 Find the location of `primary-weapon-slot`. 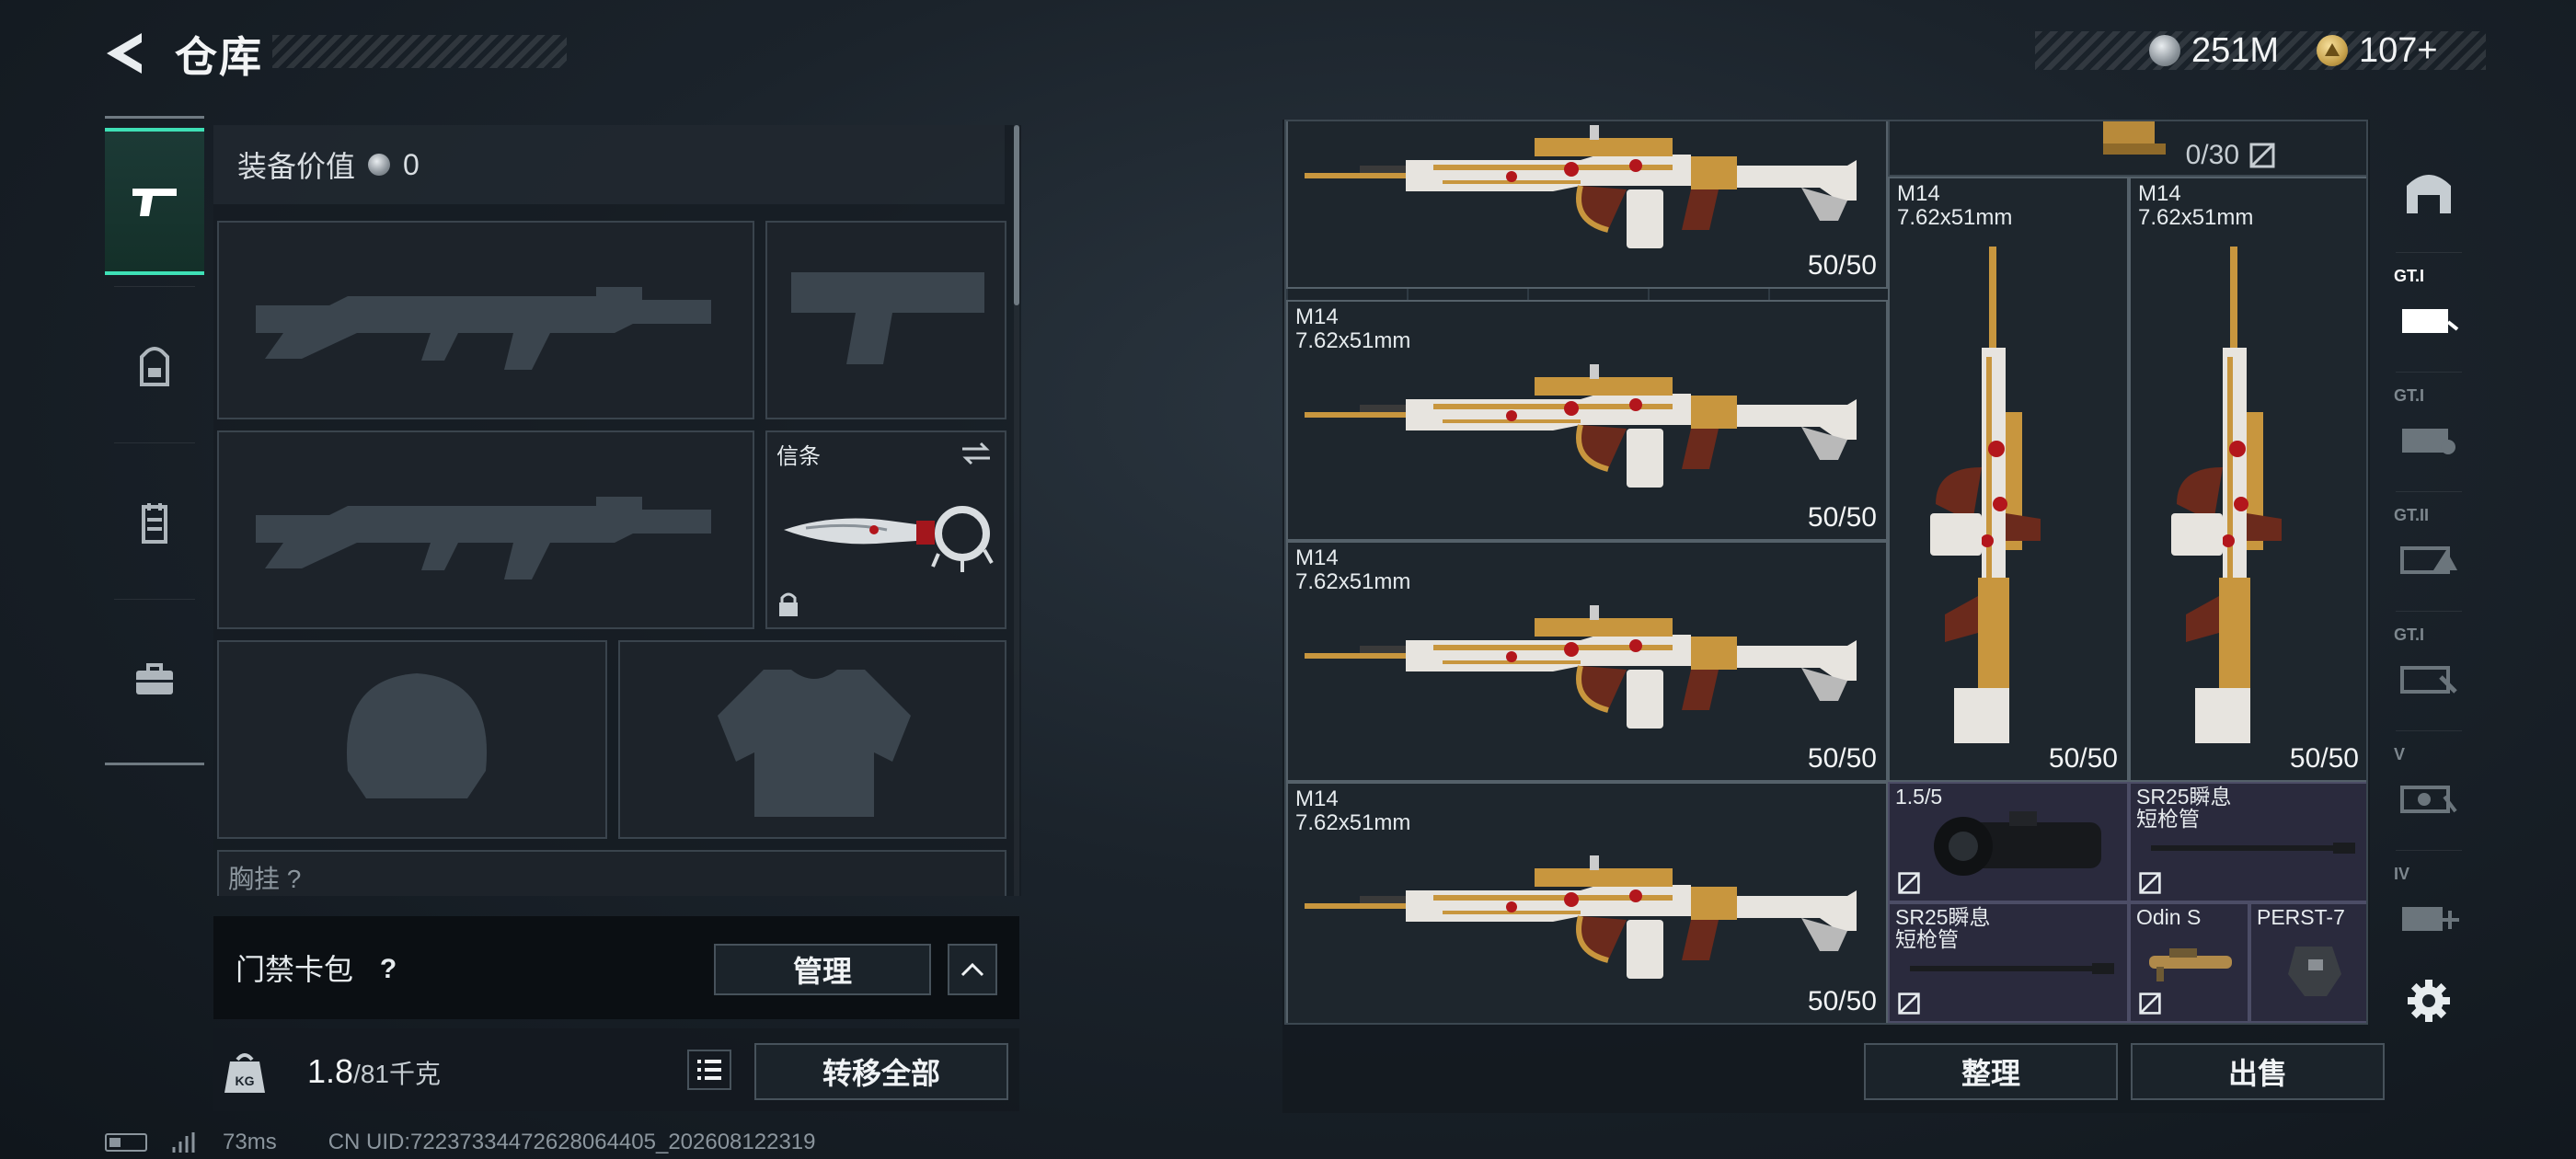

primary-weapon-slot is located at coordinates (485, 320).